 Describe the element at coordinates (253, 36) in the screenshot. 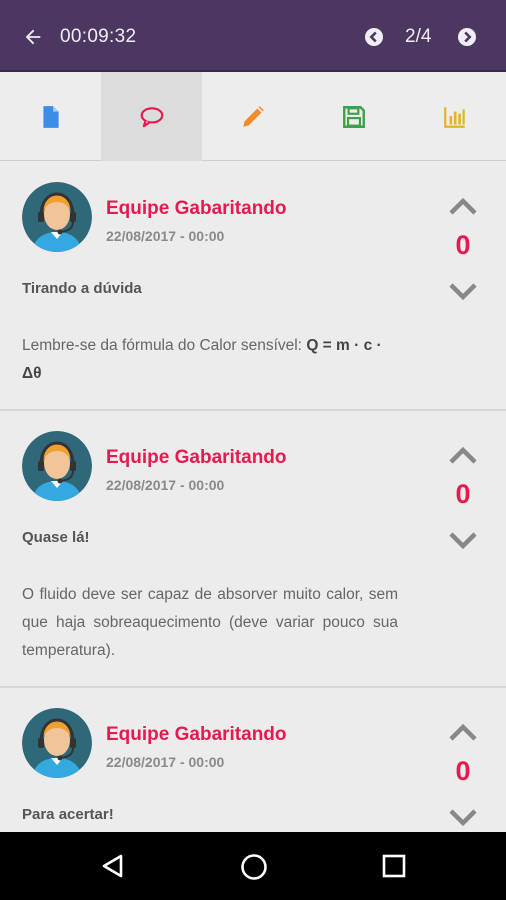

I see `top-app-bar: 00:09:32 2/4` at that location.